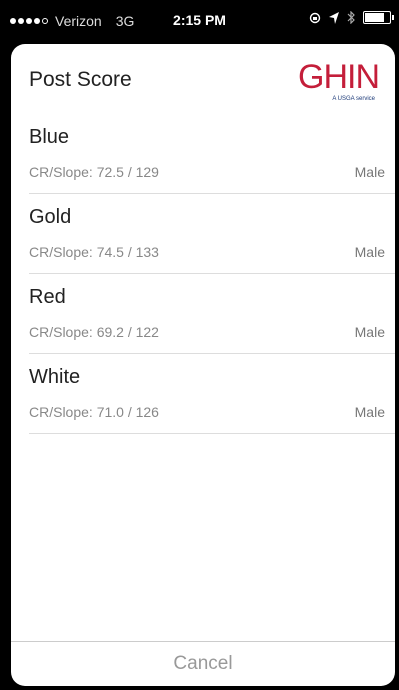 The width and height of the screenshot is (399, 690). What do you see at coordinates (50, 217) in the screenshot?
I see `tee-name: Gold` at bounding box center [50, 217].